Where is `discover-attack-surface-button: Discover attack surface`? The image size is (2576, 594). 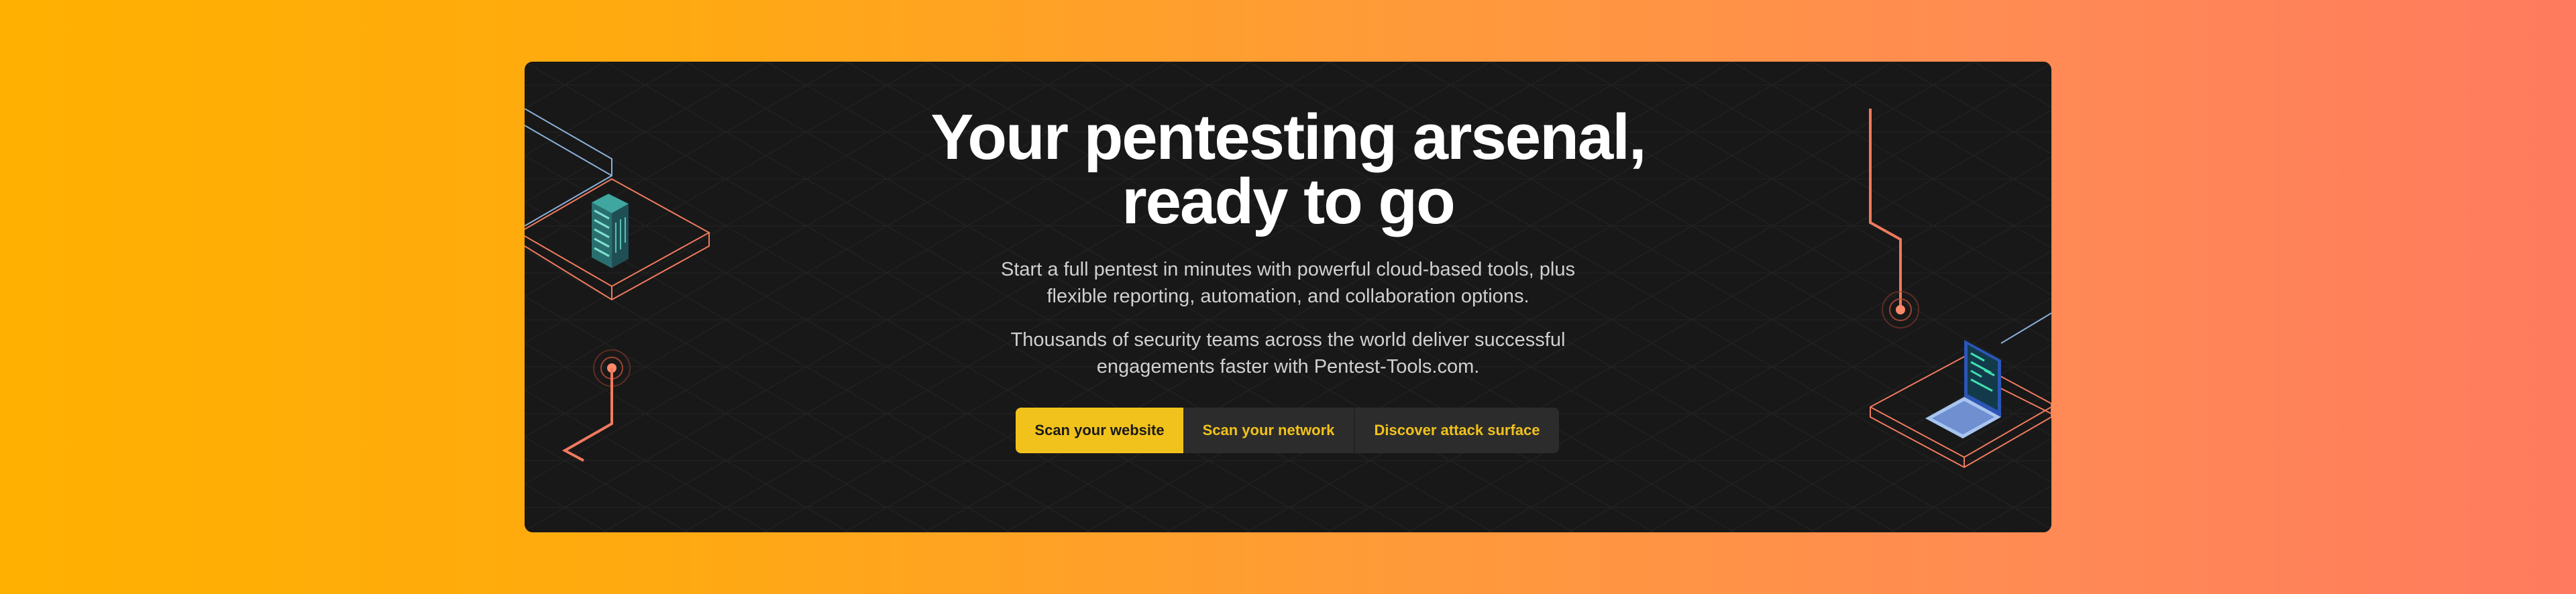
discover-attack-surface-button: Discover attack surface is located at coordinates (1457, 430).